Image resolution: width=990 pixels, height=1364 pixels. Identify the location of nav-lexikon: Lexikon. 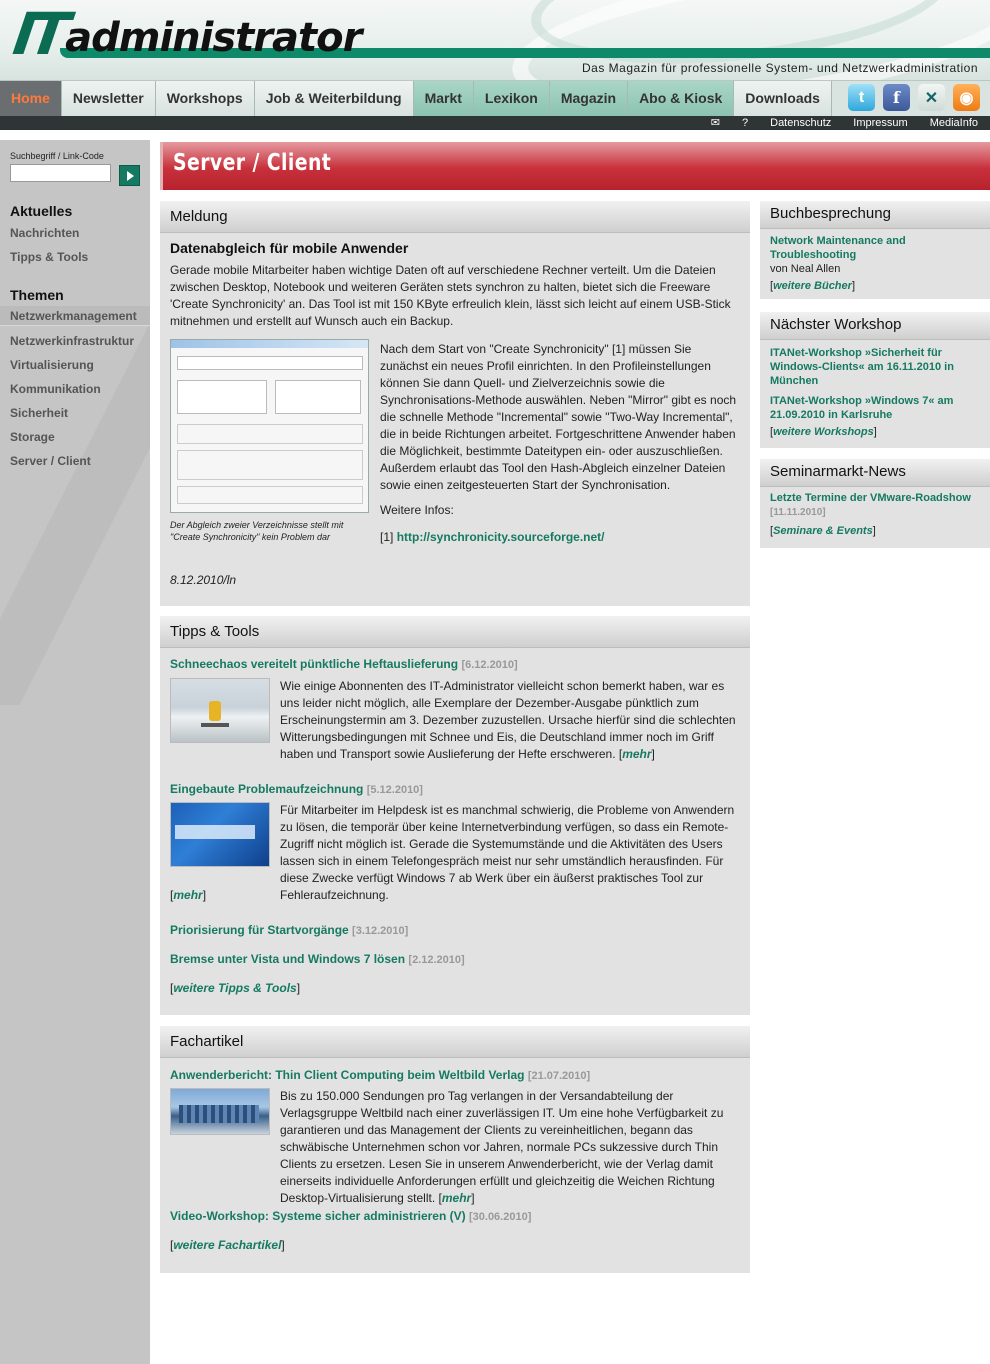
(511, 98).